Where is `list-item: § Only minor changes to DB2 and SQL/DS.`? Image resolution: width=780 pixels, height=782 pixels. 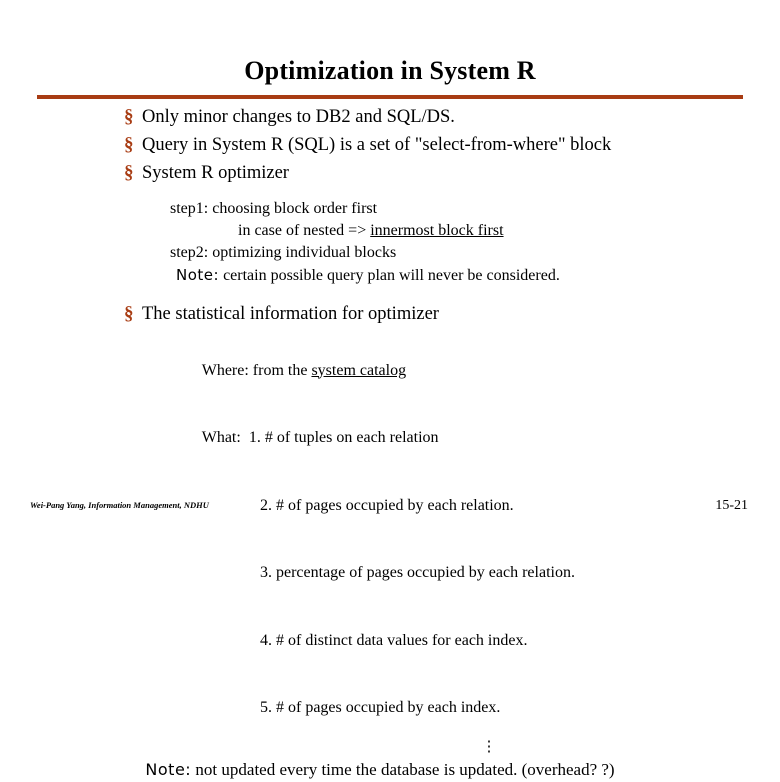
list-item: § Only minor changes to DB2 and SQL/DS. is located at coordinates (452, 117).